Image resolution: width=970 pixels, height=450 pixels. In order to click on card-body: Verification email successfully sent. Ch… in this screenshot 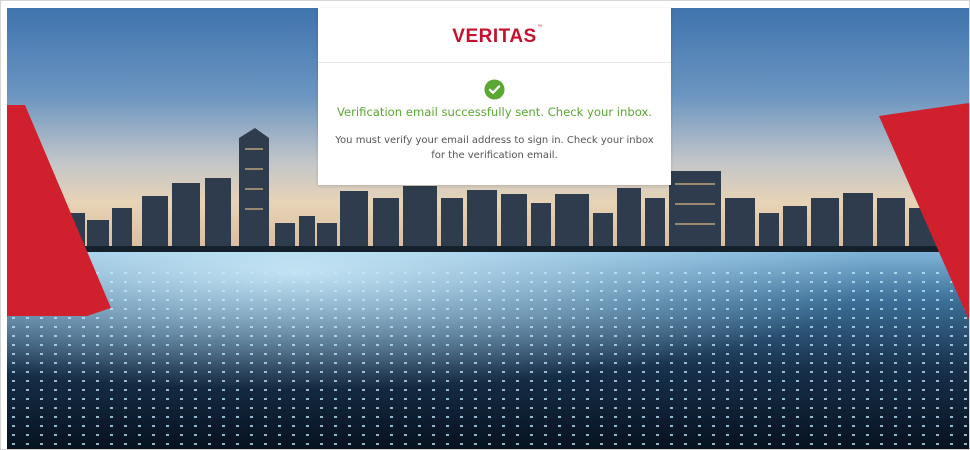, I will do `click(494, 113)`.